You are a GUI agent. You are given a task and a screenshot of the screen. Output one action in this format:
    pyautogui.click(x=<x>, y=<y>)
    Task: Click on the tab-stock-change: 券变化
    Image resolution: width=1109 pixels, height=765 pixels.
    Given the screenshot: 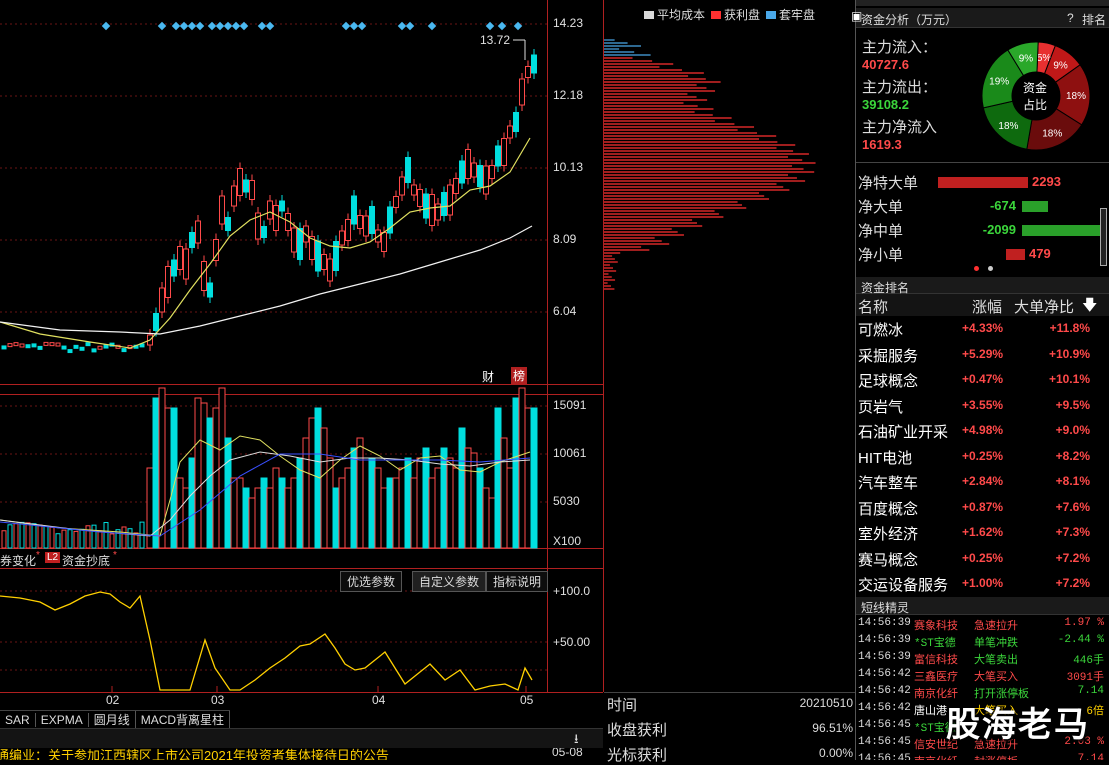 What is the action you would take?
    pyautogui.click(x=18, y=560)
    